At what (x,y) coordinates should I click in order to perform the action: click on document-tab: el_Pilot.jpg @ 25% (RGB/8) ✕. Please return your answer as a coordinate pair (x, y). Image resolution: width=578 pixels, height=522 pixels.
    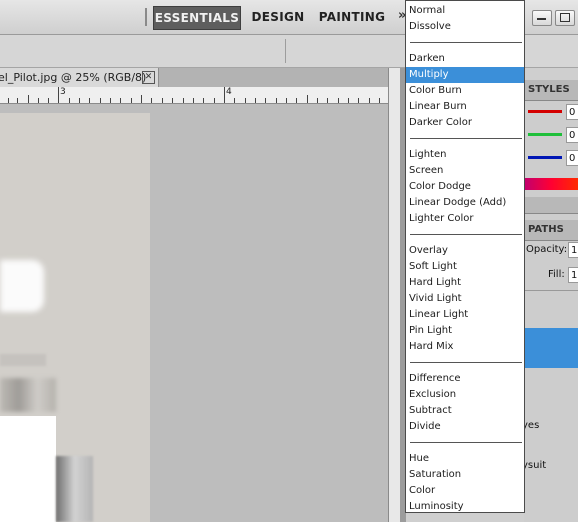
    Looking at the image, I should click on (79, 77).